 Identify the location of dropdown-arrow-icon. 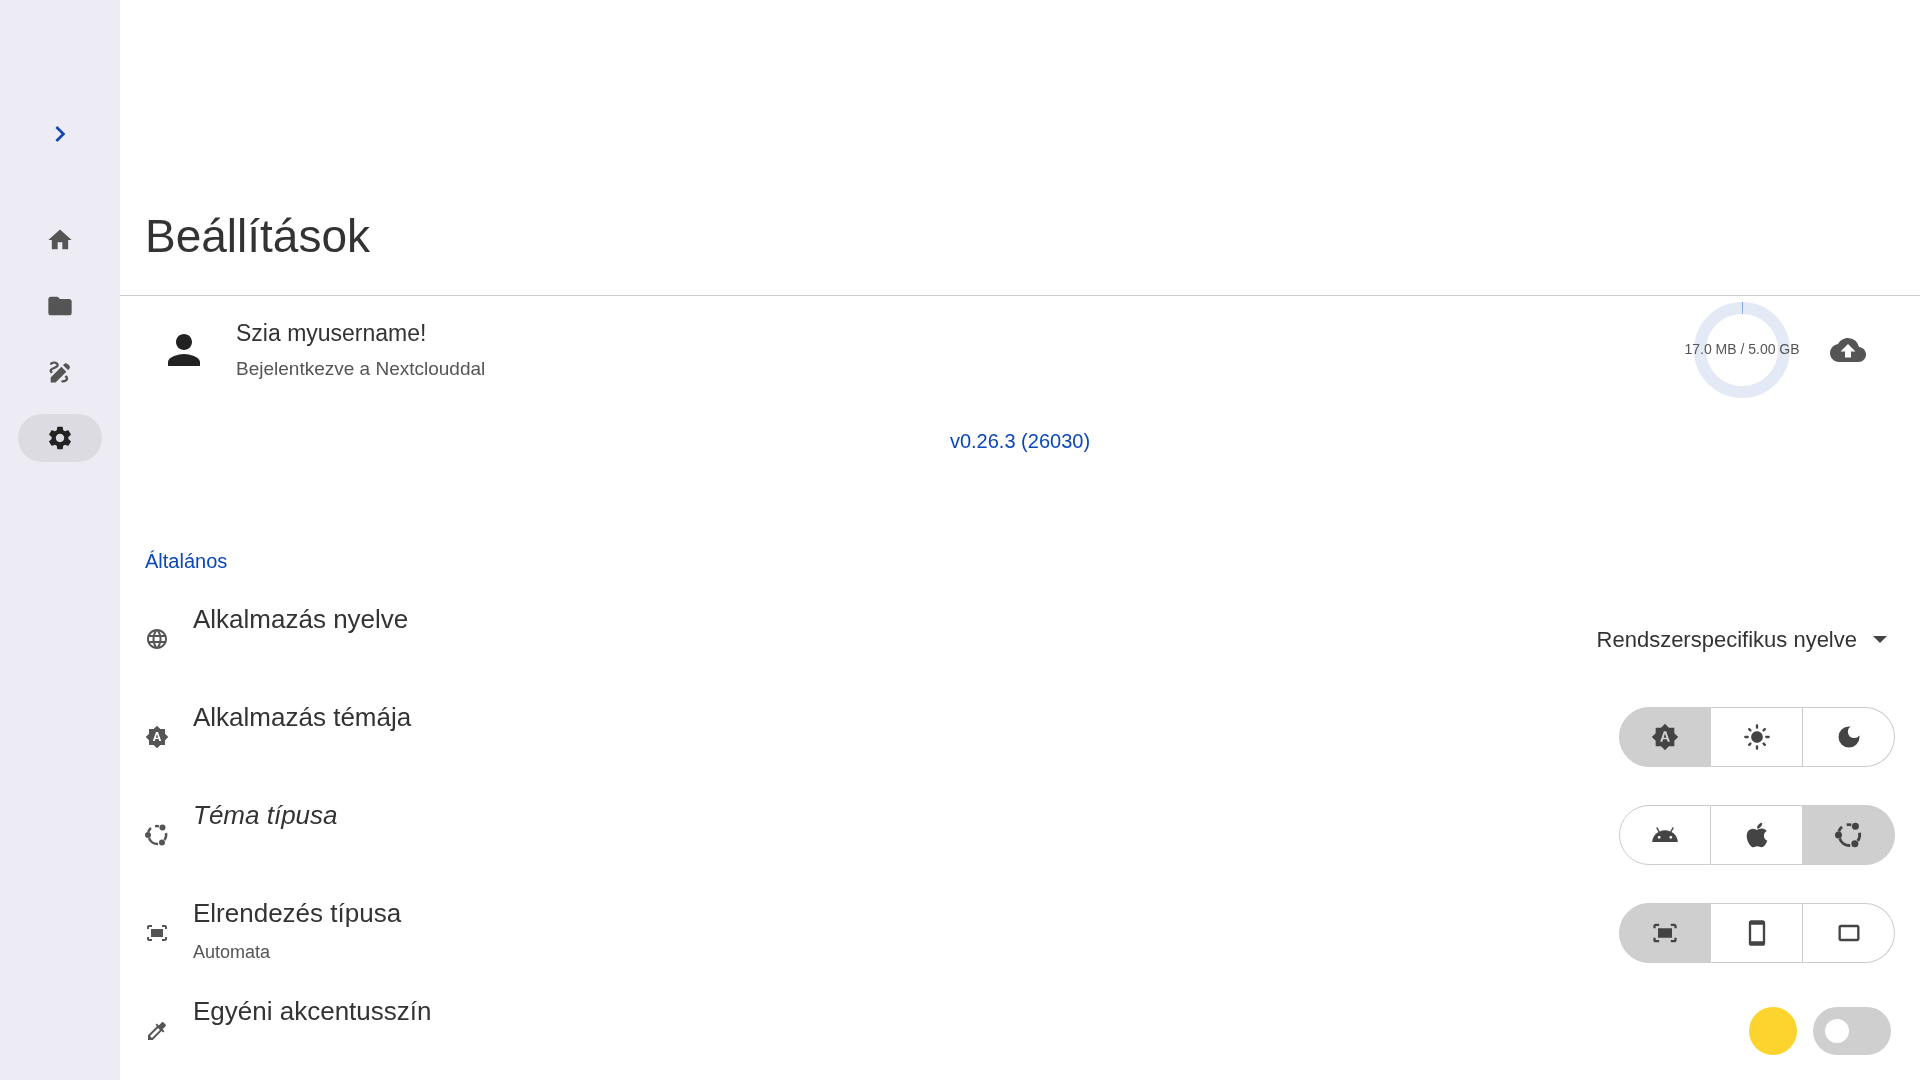
(1880, 639).